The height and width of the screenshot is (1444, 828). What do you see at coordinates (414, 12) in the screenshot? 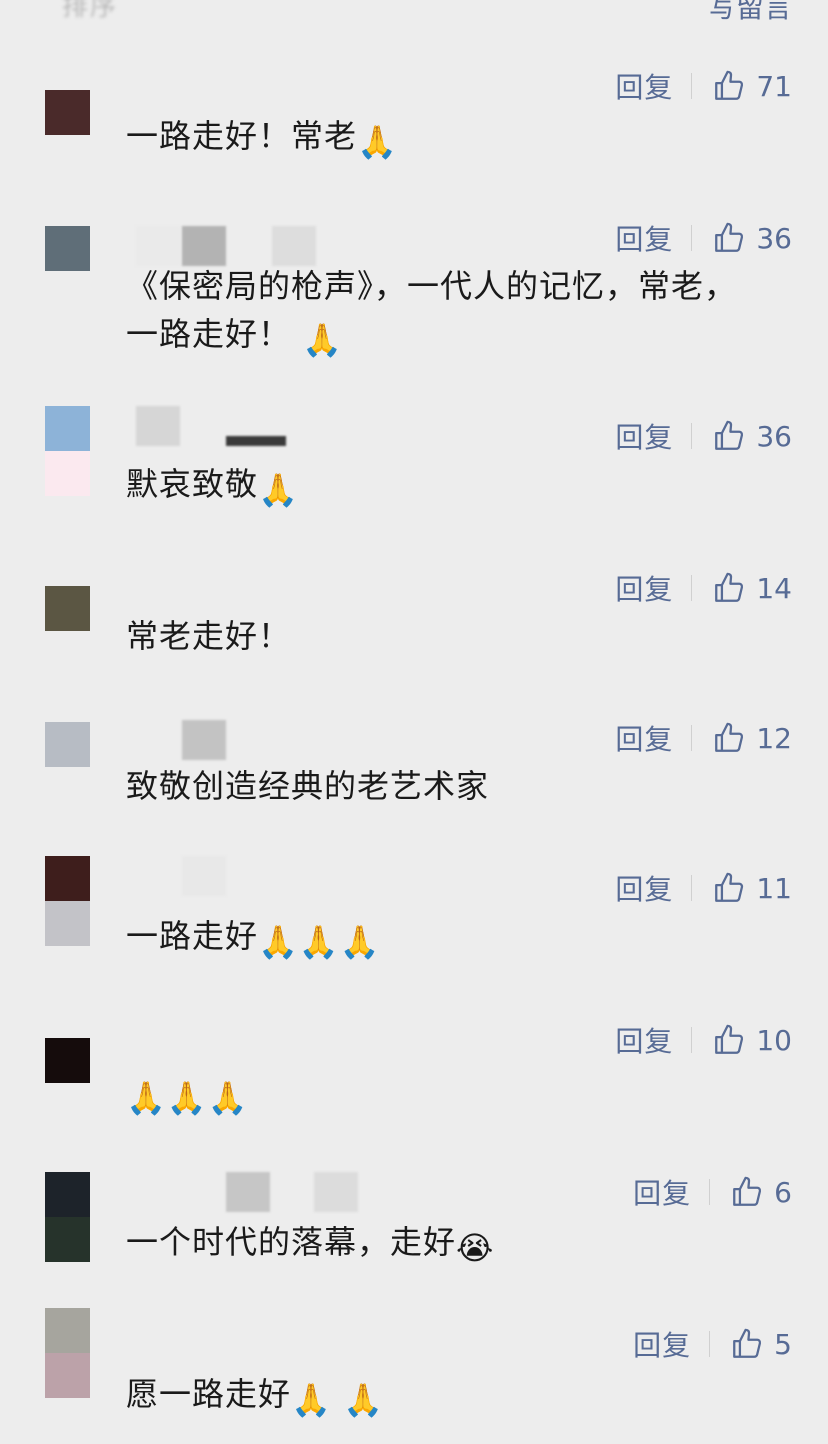
I see `top-bar: 排序 写留言` at bounding box center [414, 12].